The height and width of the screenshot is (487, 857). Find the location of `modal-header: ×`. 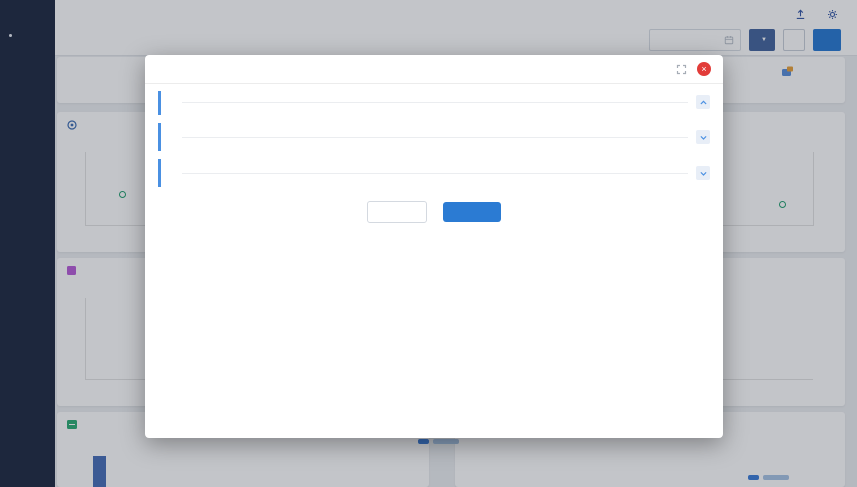

modal-header: × is located at coordinates (434, 69).